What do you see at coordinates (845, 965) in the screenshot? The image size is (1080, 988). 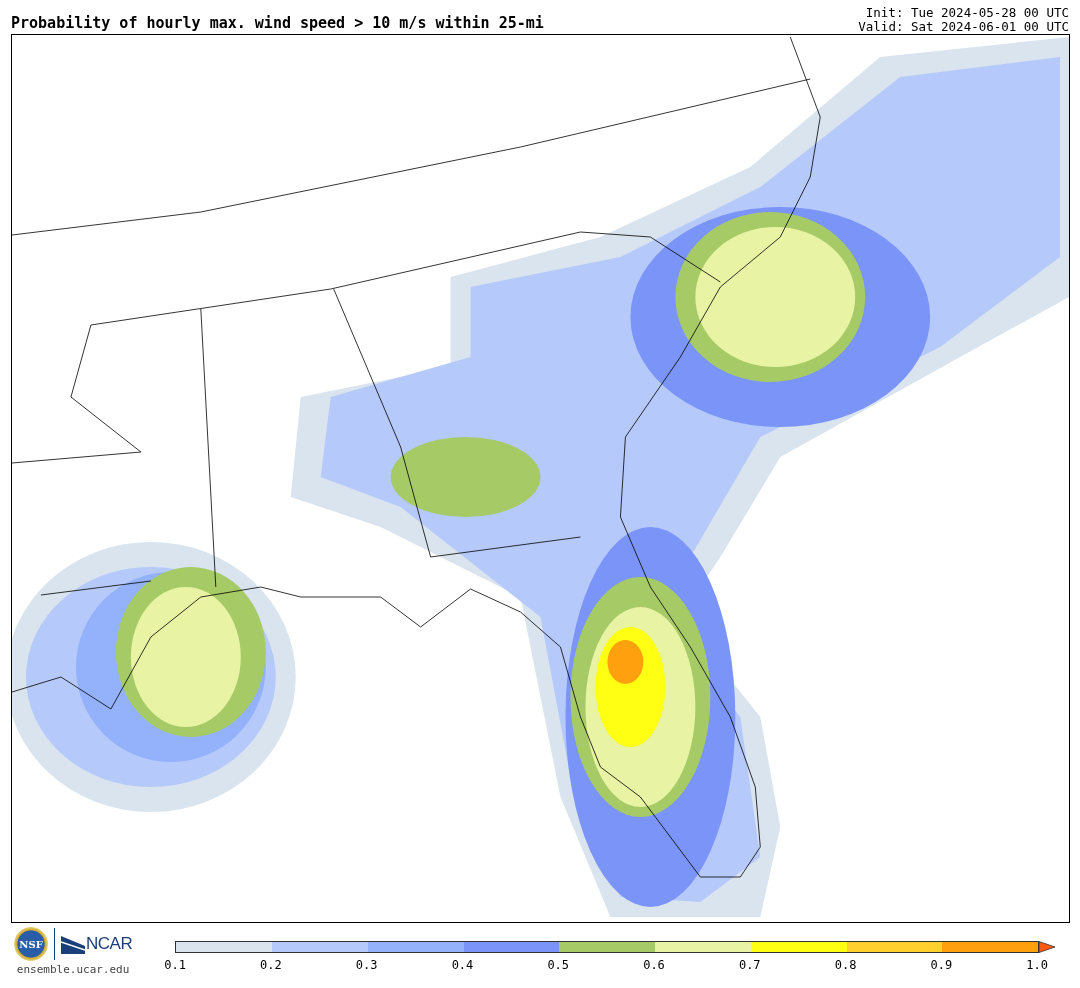 I see `tick-label: 0.8` at bounding box center [845, 965].